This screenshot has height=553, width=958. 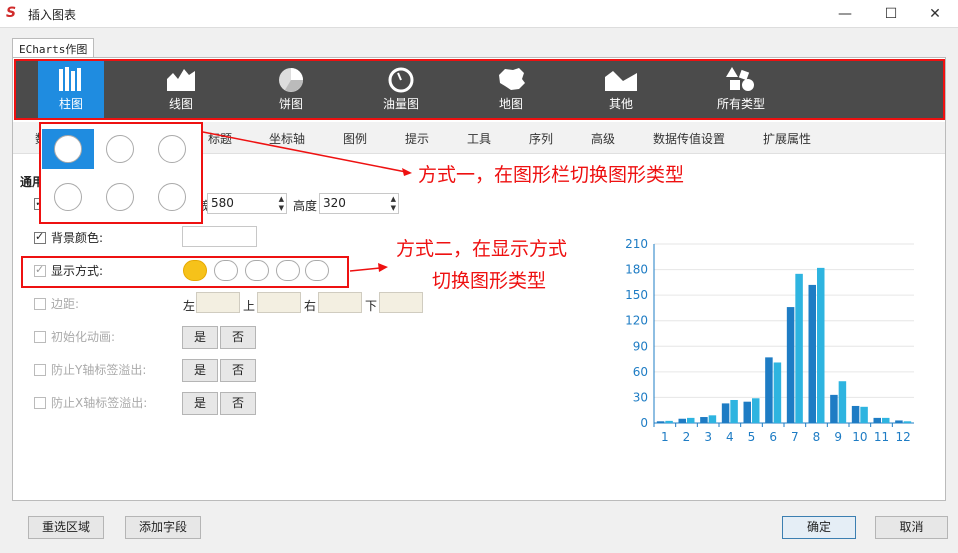 What do you see at coordinates (819, 527) in the screenshot?
I see `ok-button: 确定` at bounding box center [819, 527].